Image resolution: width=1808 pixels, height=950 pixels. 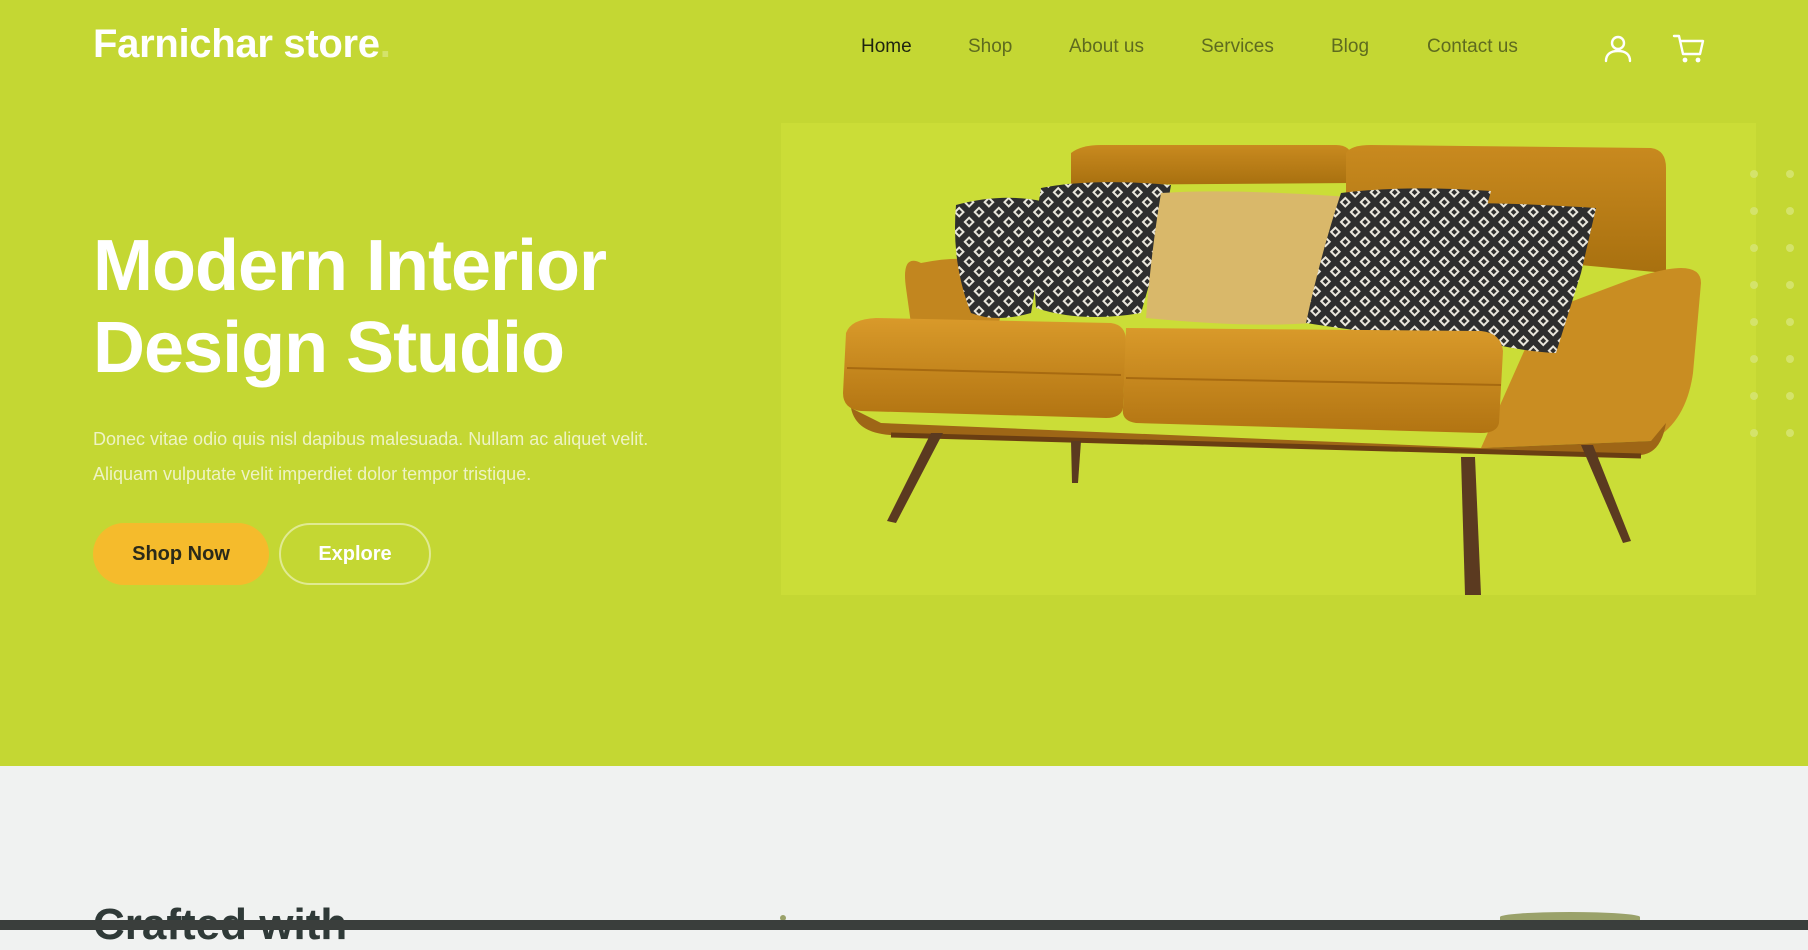 I want to click on explore-button: Explore, so click(x=355, y=554).